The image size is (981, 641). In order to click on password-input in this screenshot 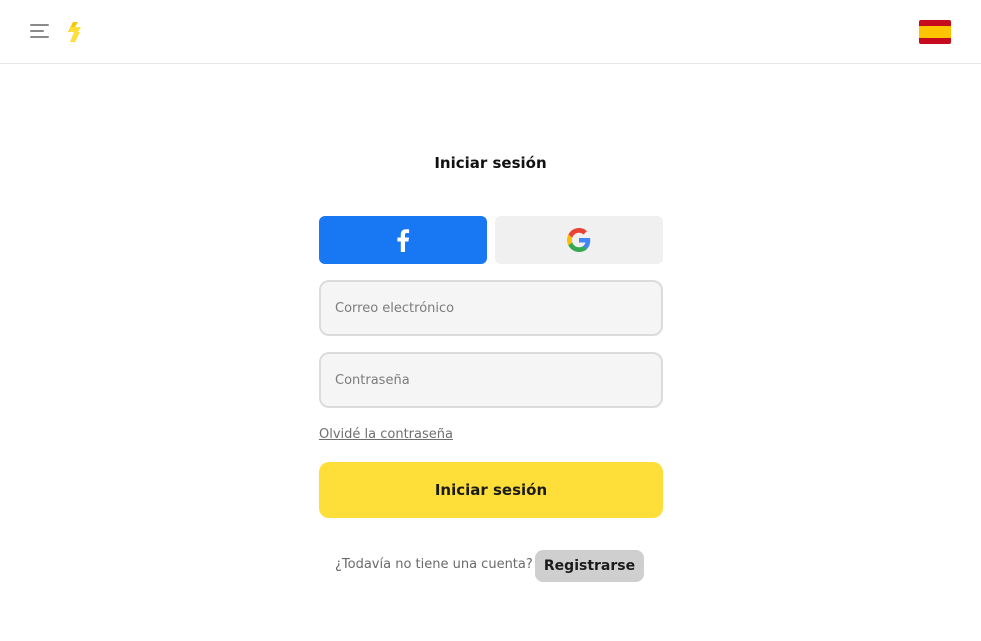, I will do `click(491, 380)`.